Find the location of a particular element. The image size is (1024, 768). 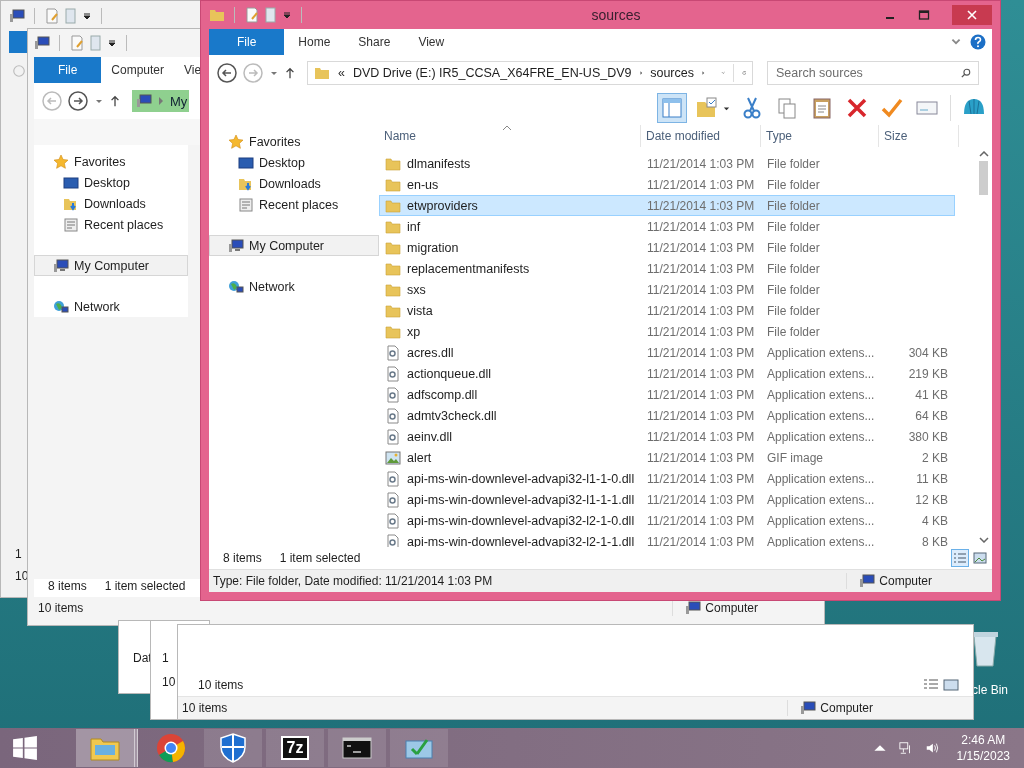

size-cell-text: 11 KB is located at coordinates (932, 478).